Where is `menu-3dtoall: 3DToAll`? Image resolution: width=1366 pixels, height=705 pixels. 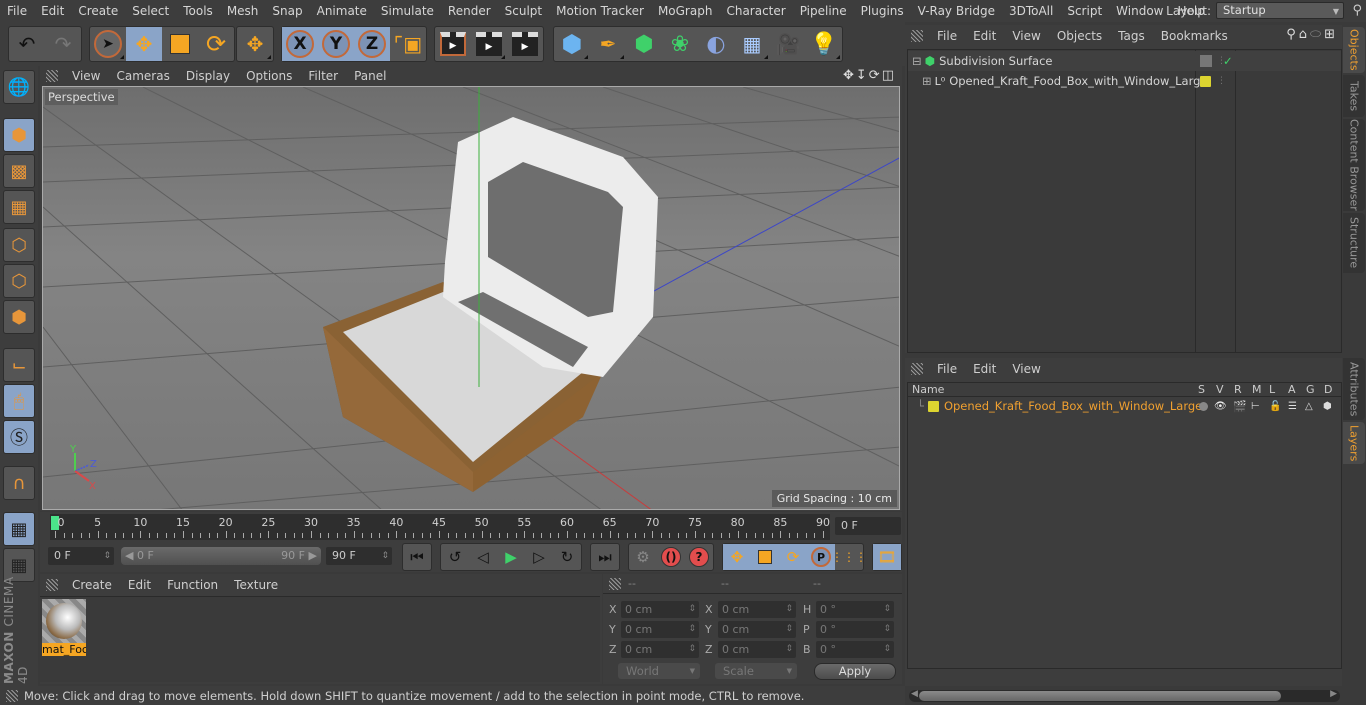 menu-3dtoall: 3DToAll is located at coordinates (1031, 11).